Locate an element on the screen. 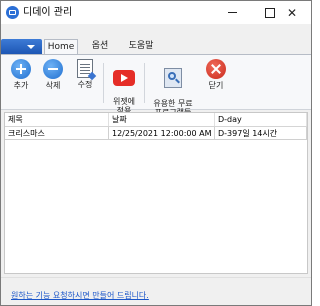 Image resolution: width=320 pixels, height=306 pixels. table-header: 제목 날짜 D-day is located at coordinates (156, 120).